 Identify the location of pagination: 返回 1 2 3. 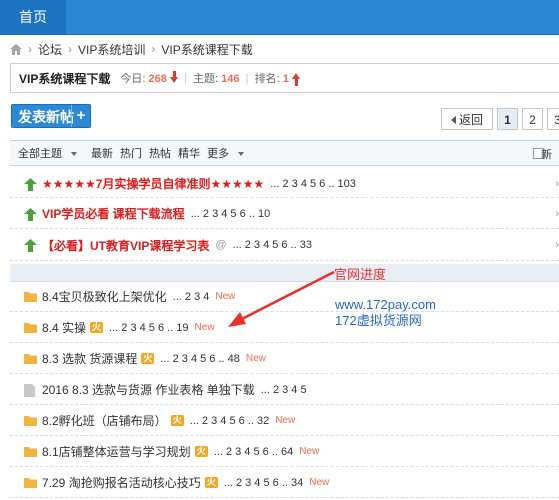
(500, 119).